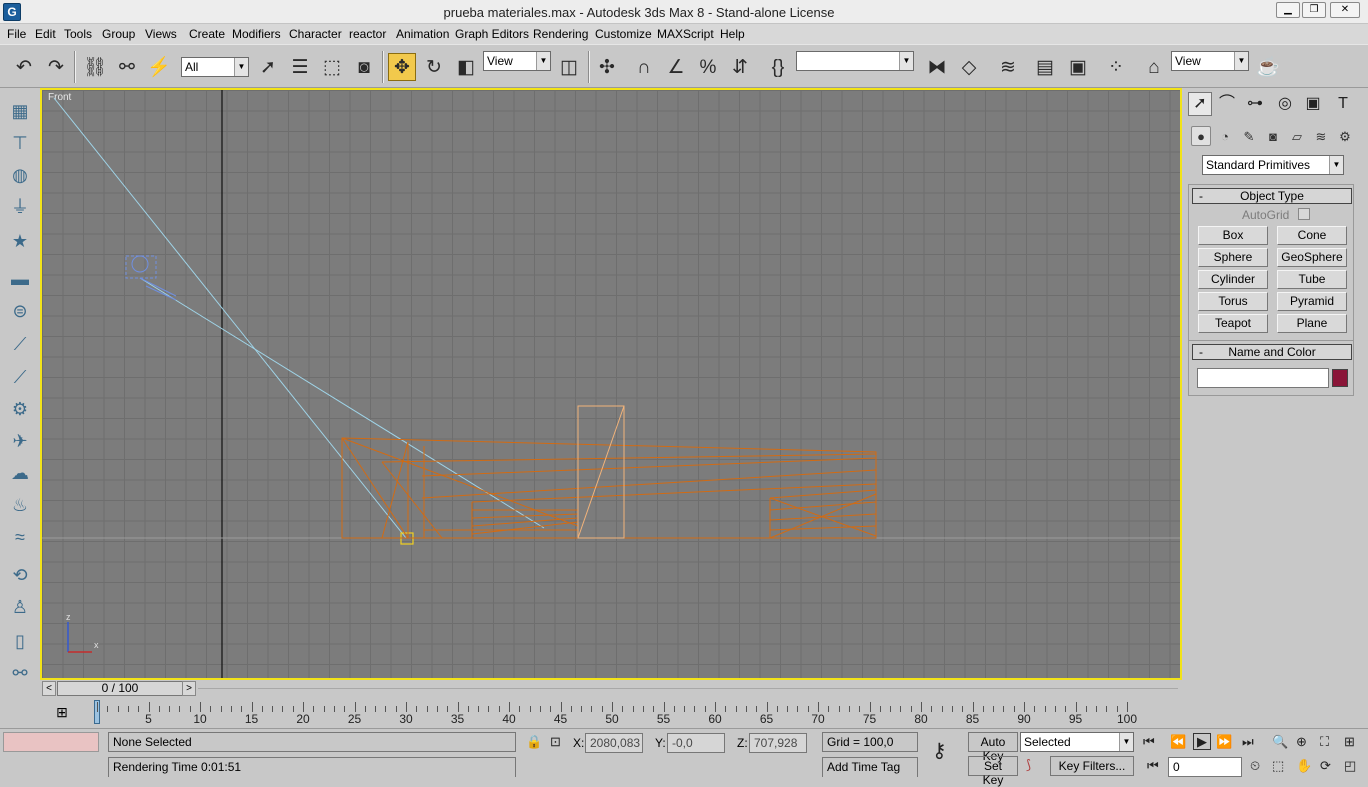 The height and width of the screenshot is (787, 1368). What do you see at coordinates (937, 67) in the screenshot?
I see `mirror-icon: ⧓` at bounding box center [937, 67].